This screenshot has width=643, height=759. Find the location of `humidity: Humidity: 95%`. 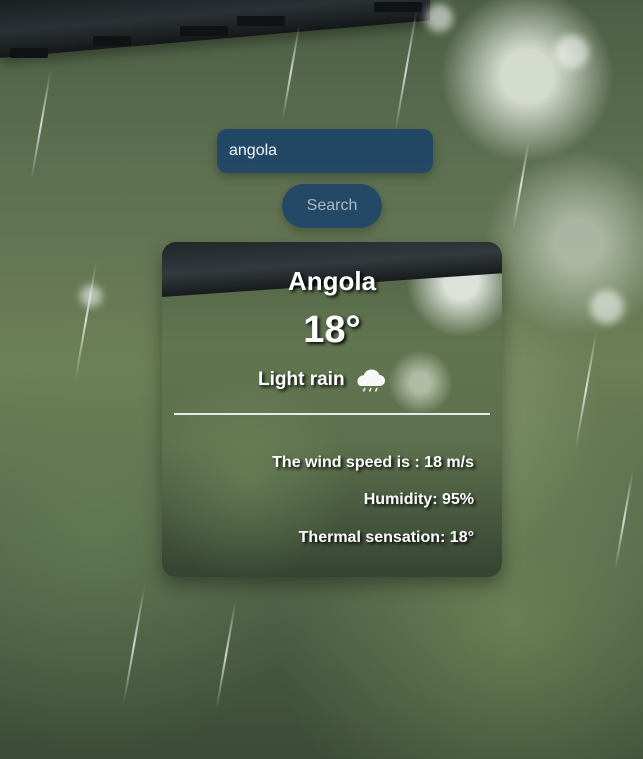

humidity: Humidity: 95% is located at coordinates (418, 499).